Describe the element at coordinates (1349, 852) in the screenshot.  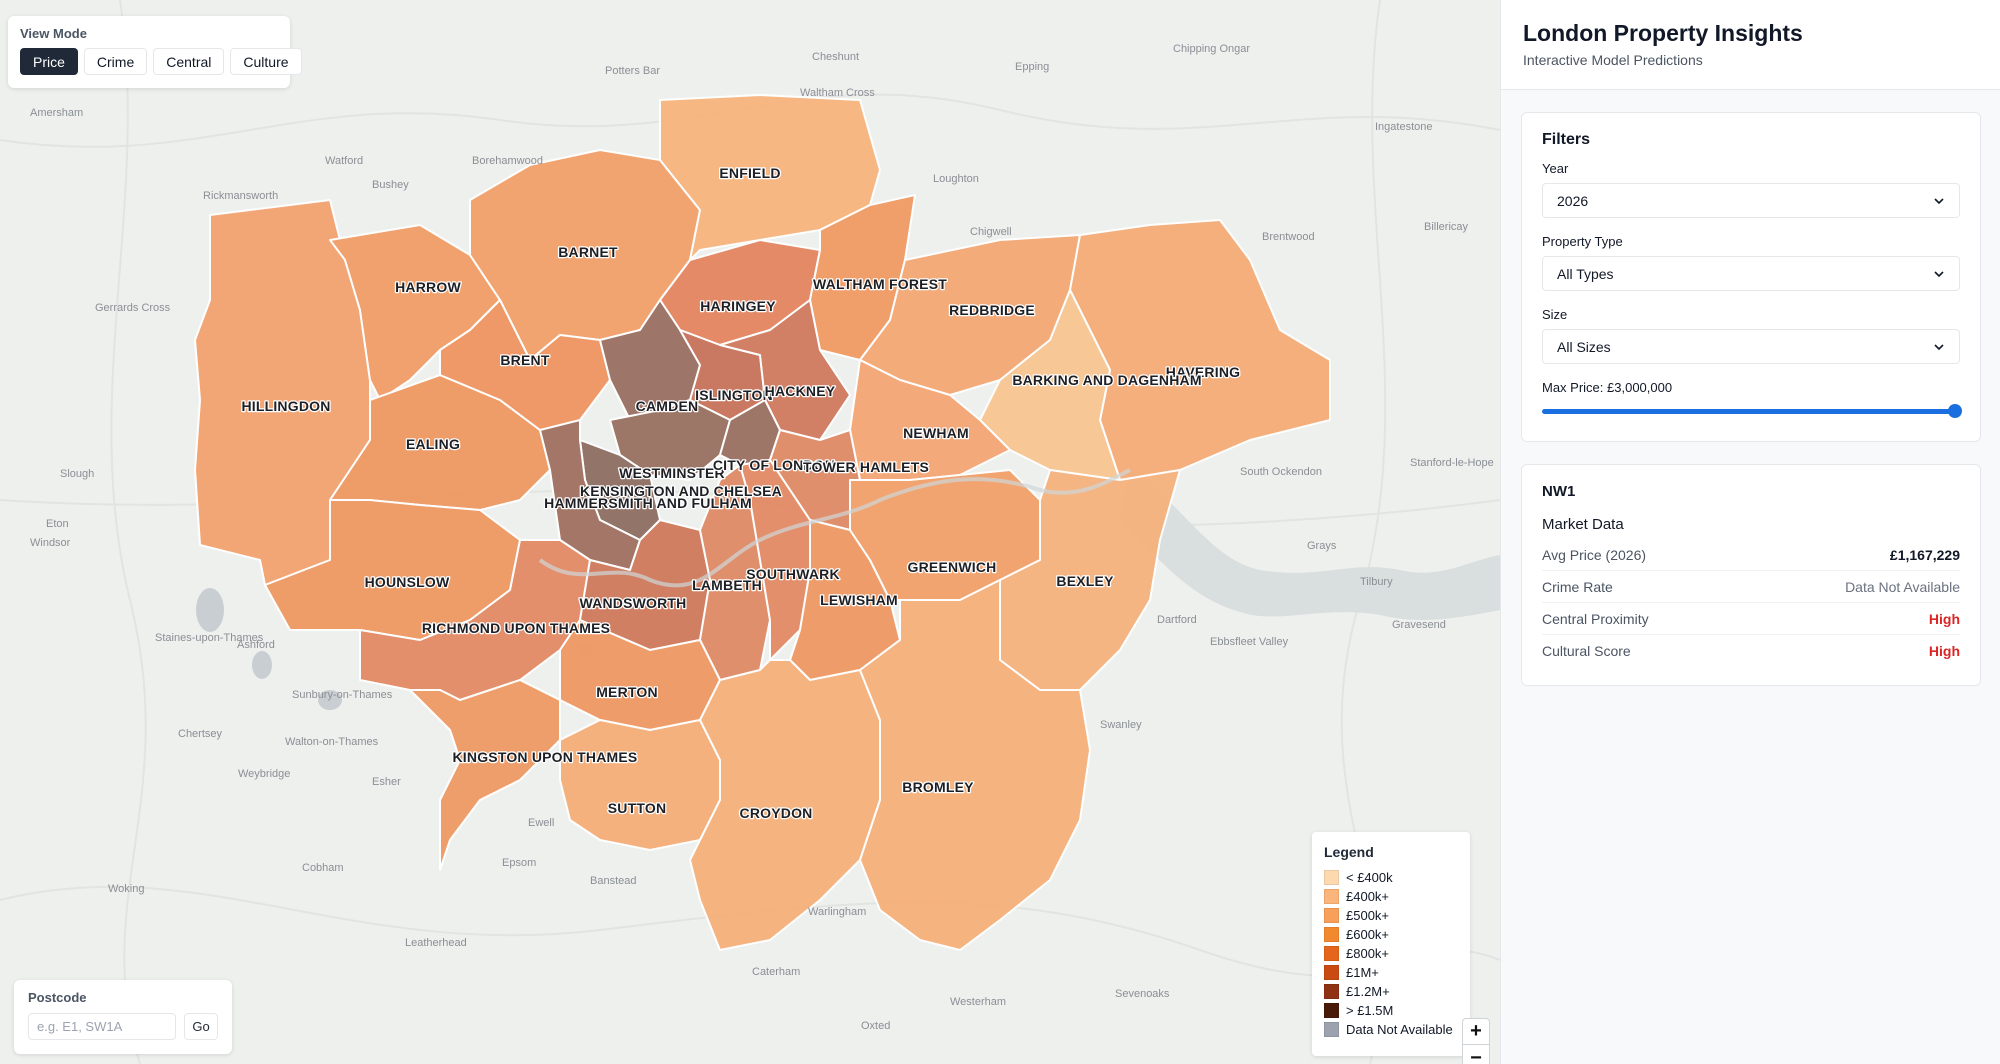
I see `legend-title: Legend` at that location.